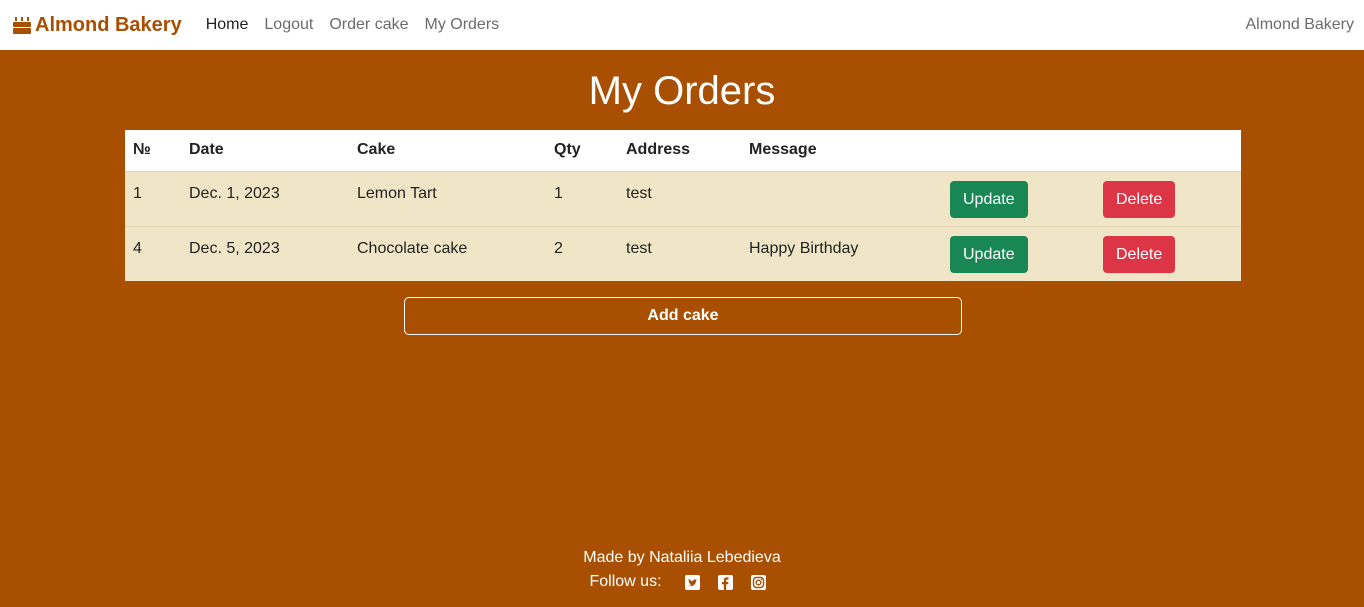 This screenshot has height=607, width=1364. Describe the element at coordinates (758, 582) in the screenshot. I see `instagram-icon` at that location.